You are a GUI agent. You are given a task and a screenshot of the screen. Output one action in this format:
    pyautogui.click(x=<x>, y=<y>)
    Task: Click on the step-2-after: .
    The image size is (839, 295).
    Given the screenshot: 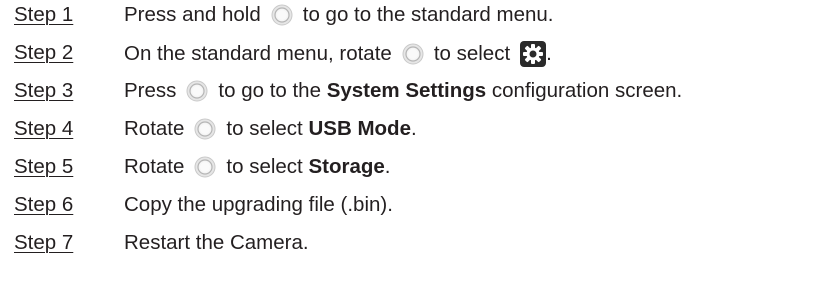 What is the action you would take?
    pyautogui.click(x=549, y=53)
    